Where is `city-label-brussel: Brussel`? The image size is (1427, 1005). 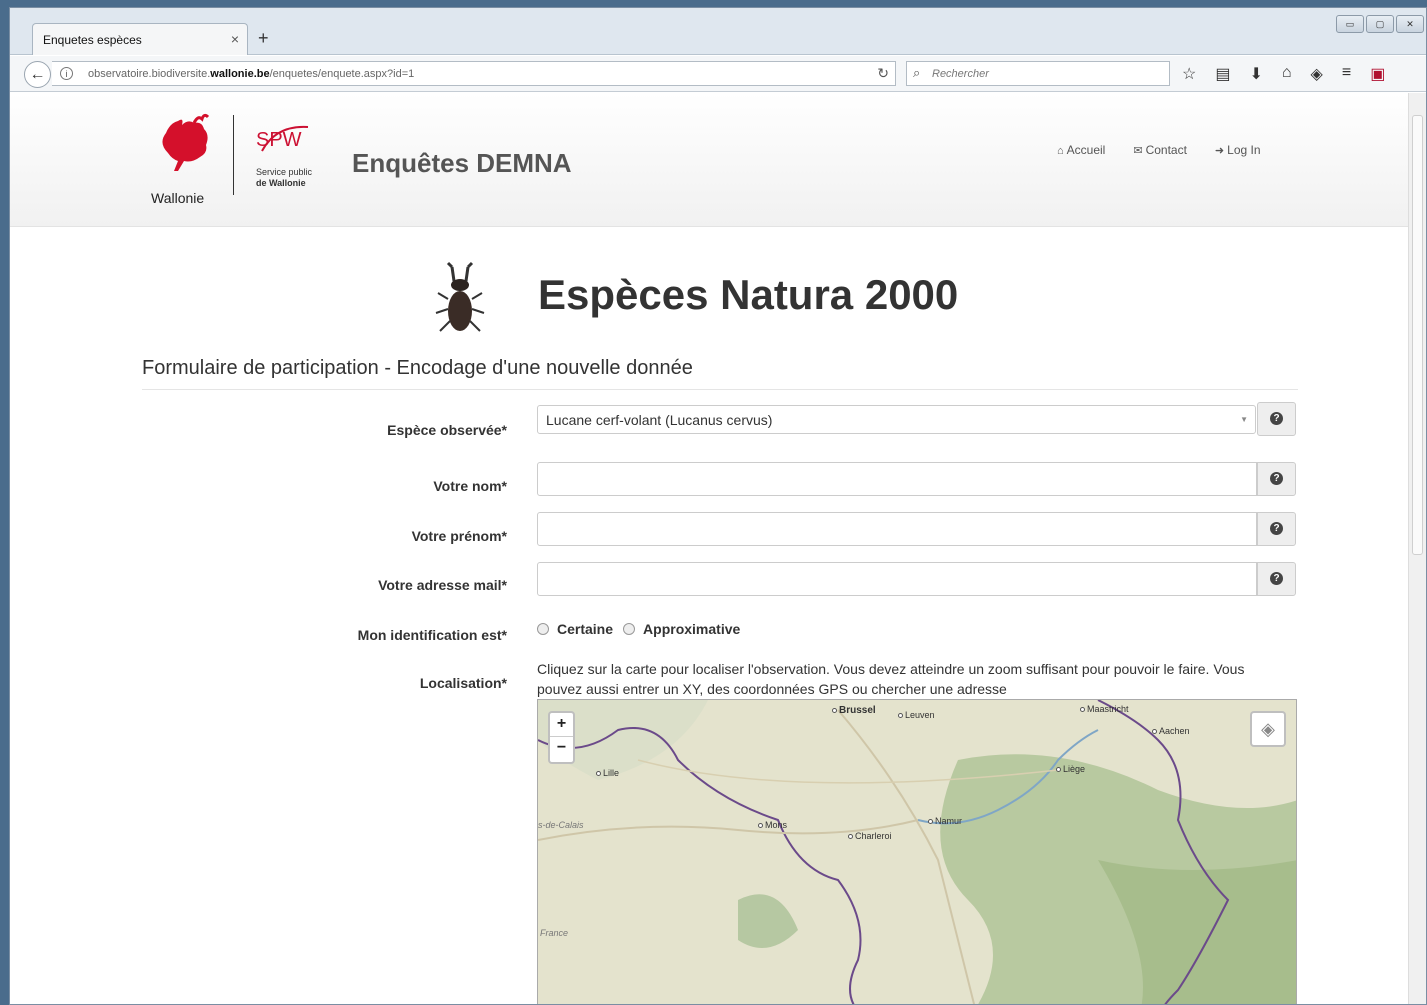
city-label-brussel: Brussel is located at coordinates (854, 710).